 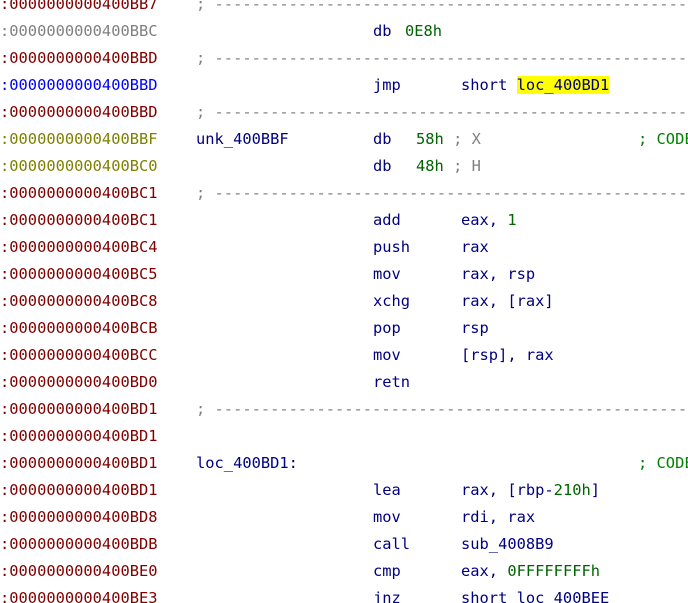 I want to click on label-name-highlighted: loc_400BD1, so click(x=242, y=463).